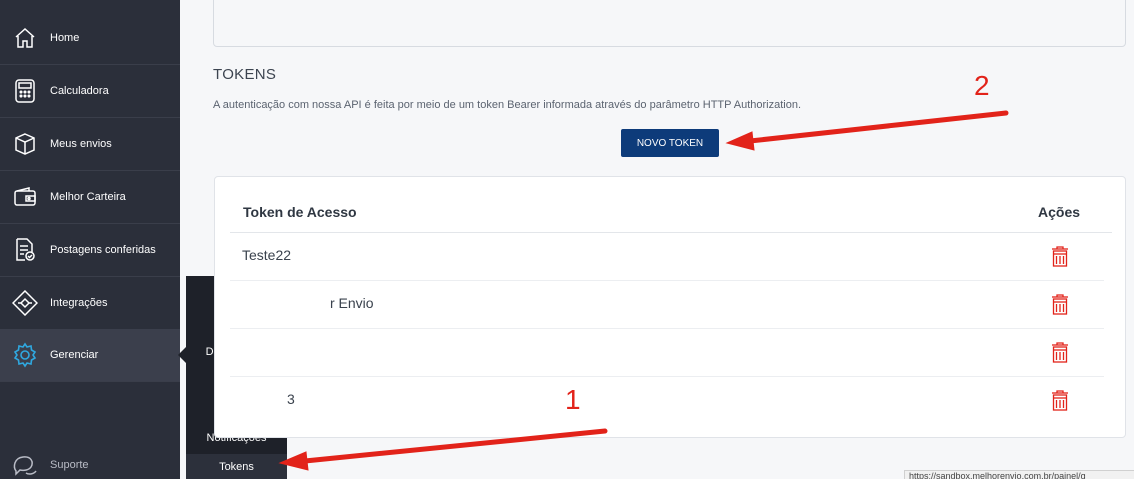  I want to click on sidebar-item-melhor-carteira: Melhor Carteira, so click(90, 197).